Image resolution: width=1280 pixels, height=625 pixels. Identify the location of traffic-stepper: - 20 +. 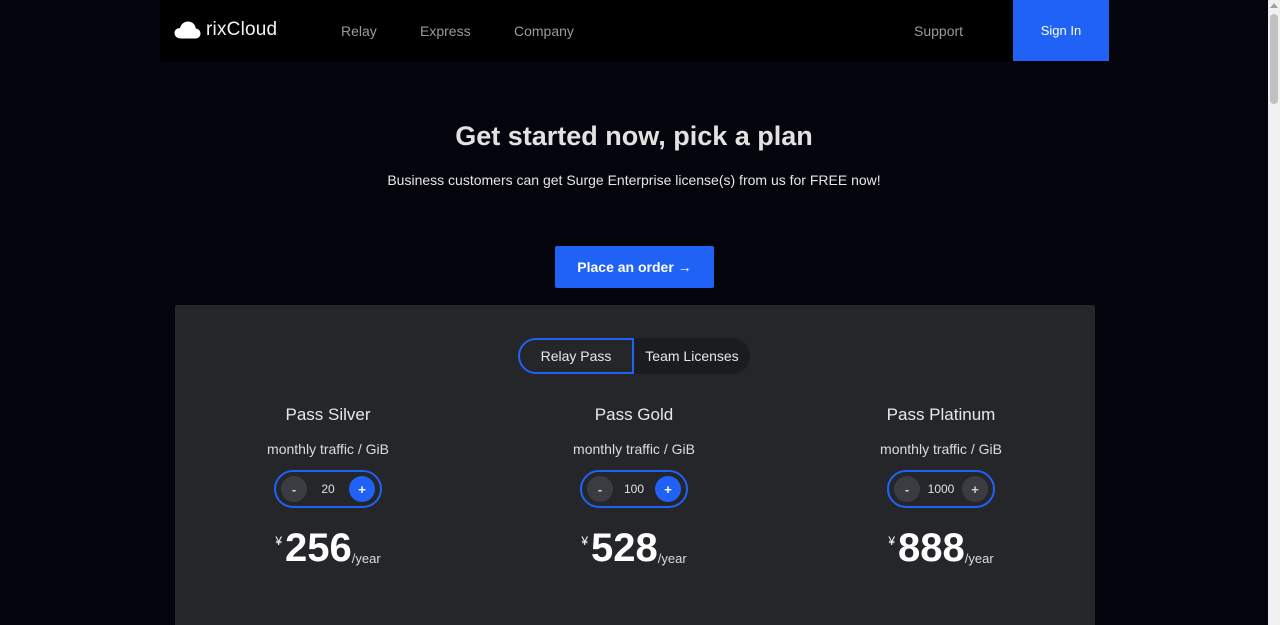
(328, 489).